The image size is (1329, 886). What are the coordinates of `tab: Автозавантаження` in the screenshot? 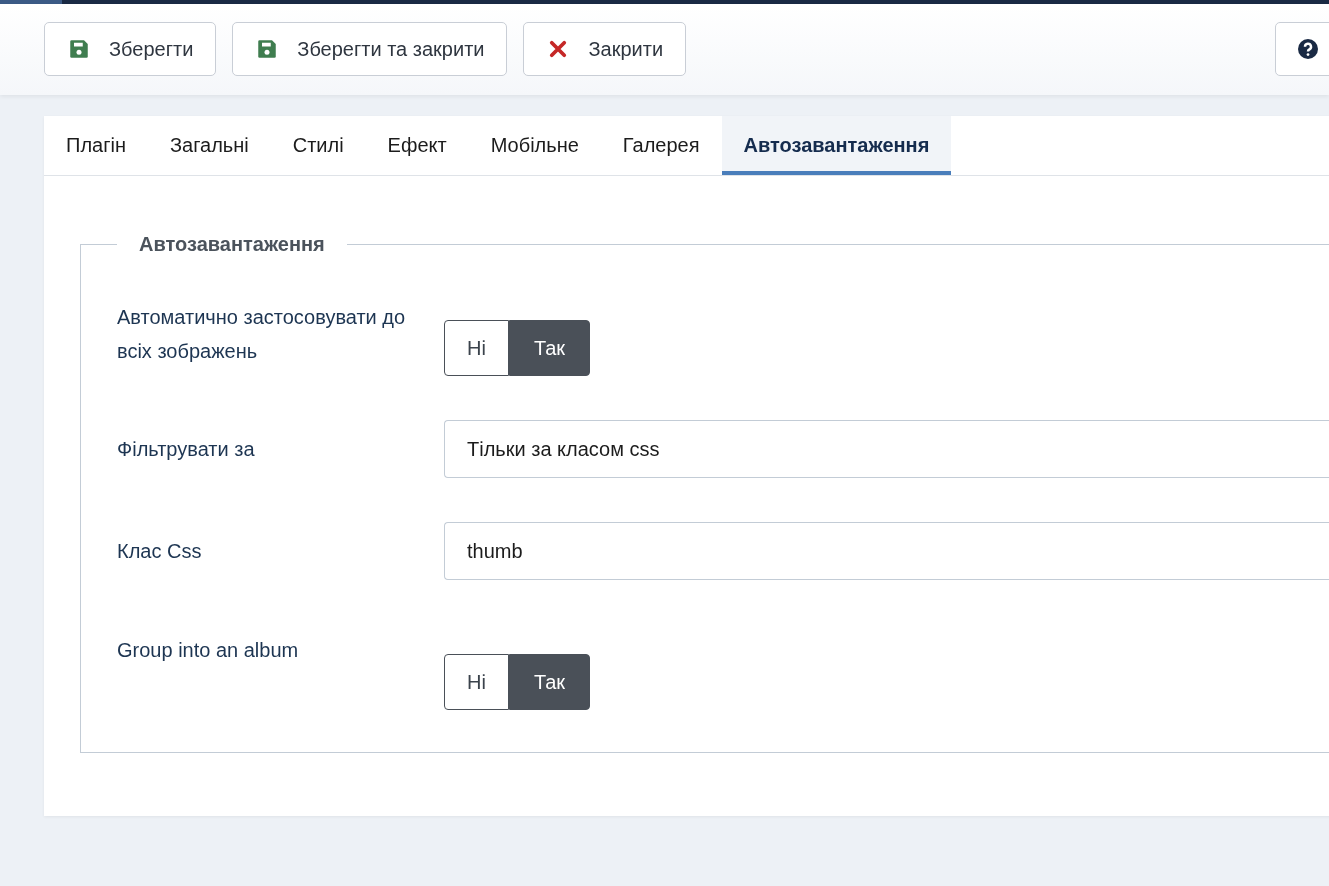 It's located at (836, 145).